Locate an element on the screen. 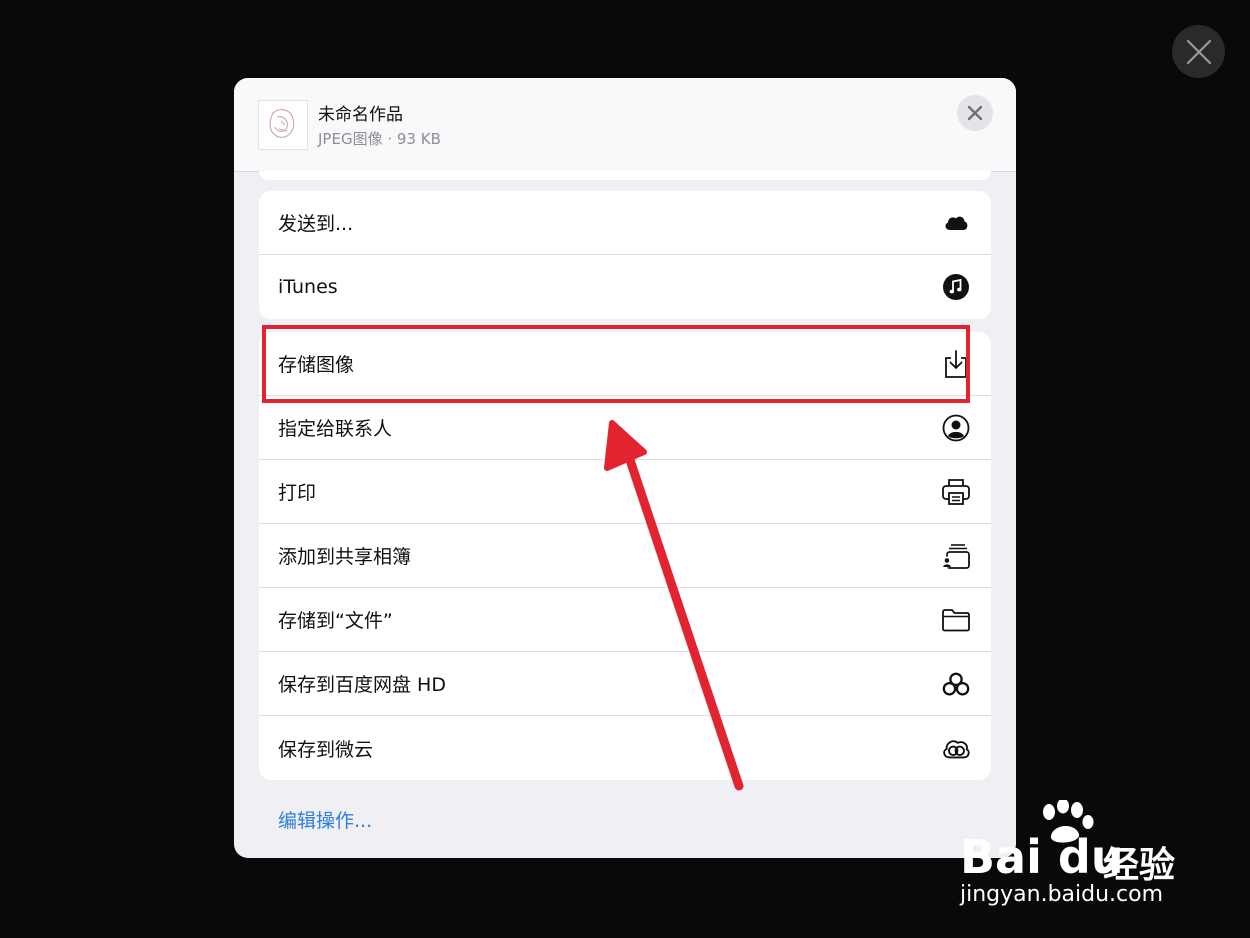 Image resolution: width=1250 pixels, height=938 pixels. annotation-arrow is located at coordinates (674, 605).